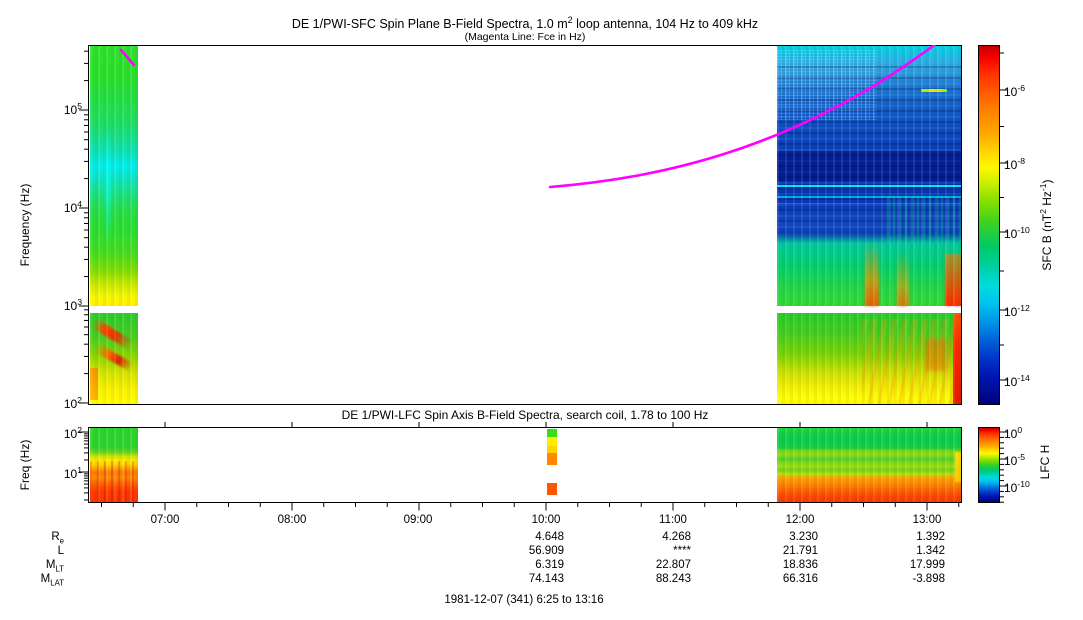 The height and width of the screenshot is (620, 1083). What do you see at coordinates (989, 465) in the screenshot?
I see `lfc-colorbar` at bounding box center [989, 465].